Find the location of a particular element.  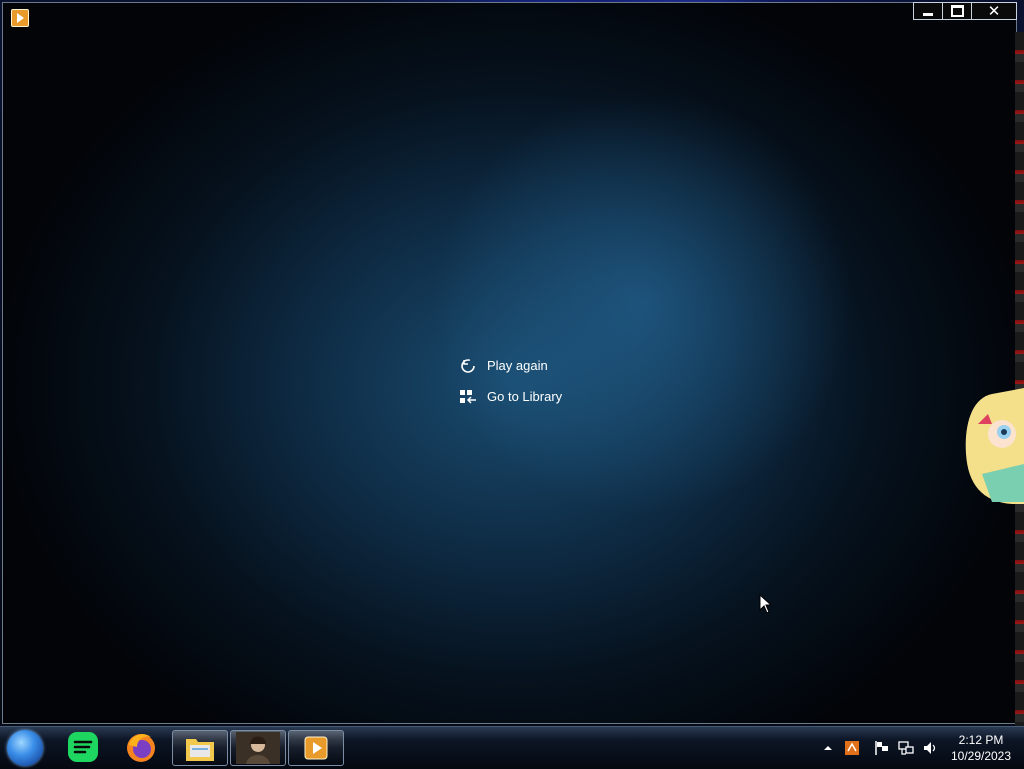

spotify-icon is located at coordinates (83, 747).